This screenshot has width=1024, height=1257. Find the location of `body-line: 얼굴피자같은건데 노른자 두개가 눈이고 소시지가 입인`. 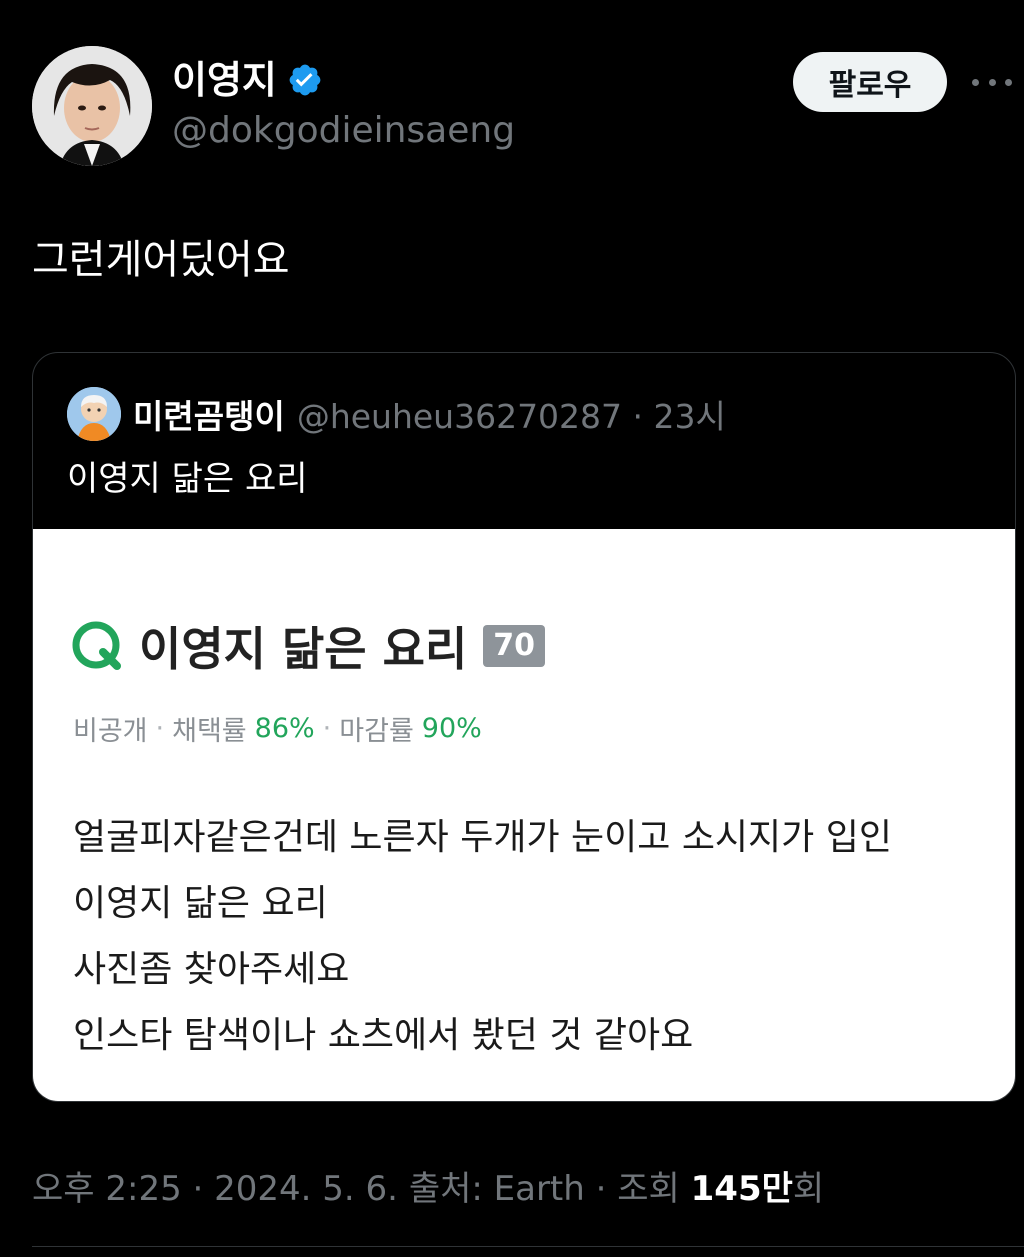

body-line: 얼굴피자같은건데 노른자 두개가 눈이고 소시지가 입인 is located at coordinates (482, 837).